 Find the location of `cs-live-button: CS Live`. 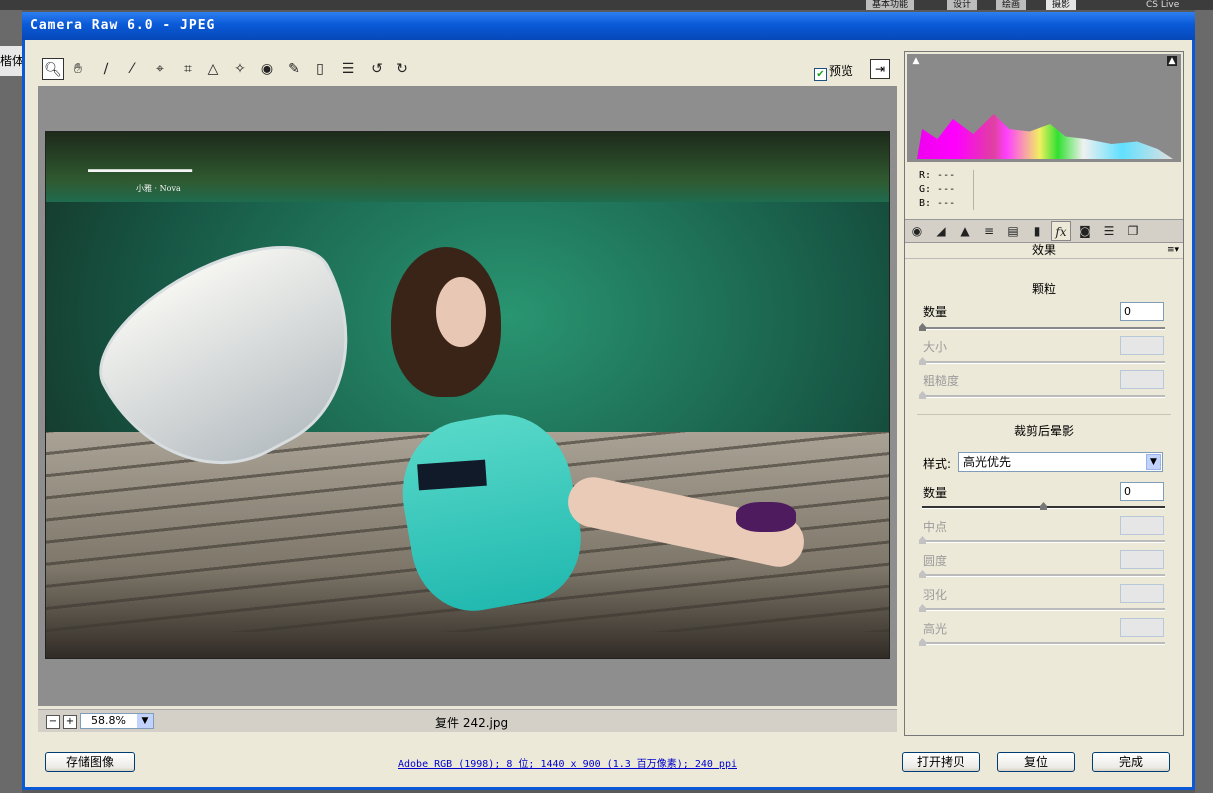

cs-live-button: CS Live is located at coordinates (1163, 5).